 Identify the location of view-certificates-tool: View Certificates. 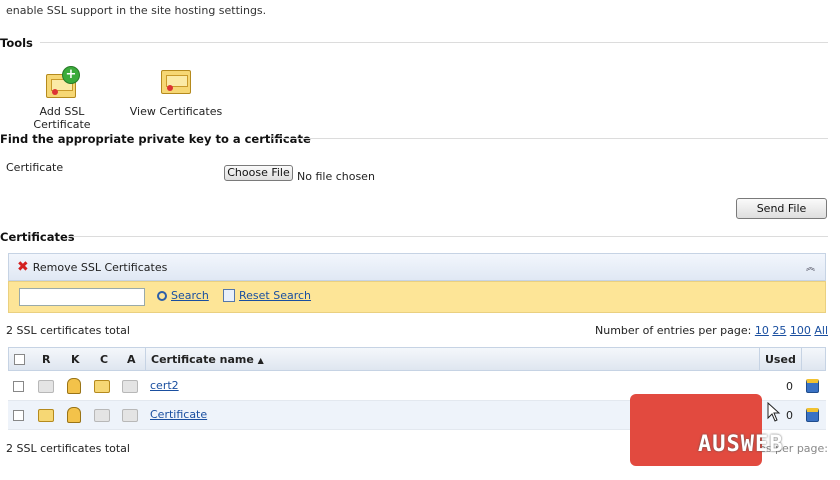
(176, 93).